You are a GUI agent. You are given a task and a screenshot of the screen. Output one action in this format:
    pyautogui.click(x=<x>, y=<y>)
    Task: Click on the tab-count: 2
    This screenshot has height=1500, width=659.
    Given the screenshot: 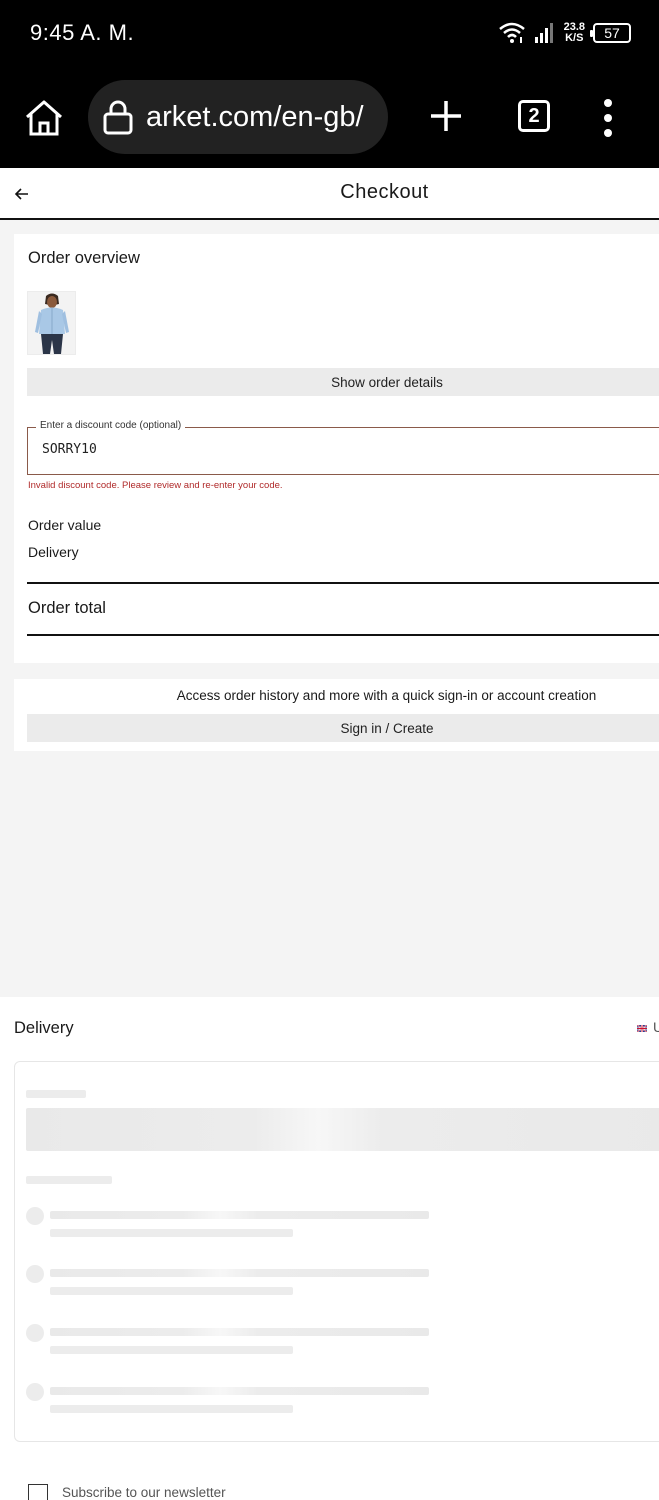 What is the action you would take?
    pyautogui.click(x=534, y=115)
    